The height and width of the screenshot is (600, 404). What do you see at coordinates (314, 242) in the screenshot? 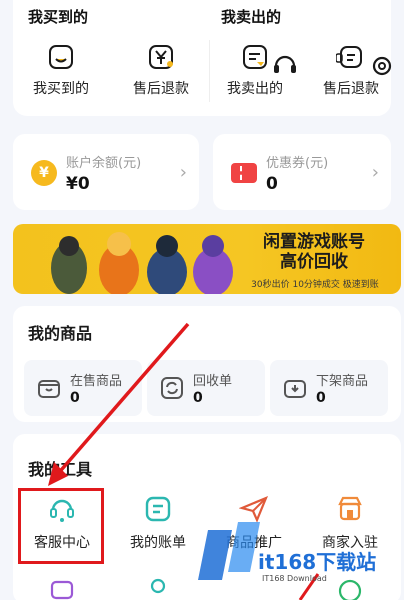
I see `banner-title-line1: 闲置游戏账号` at bounding box center [314, 242].